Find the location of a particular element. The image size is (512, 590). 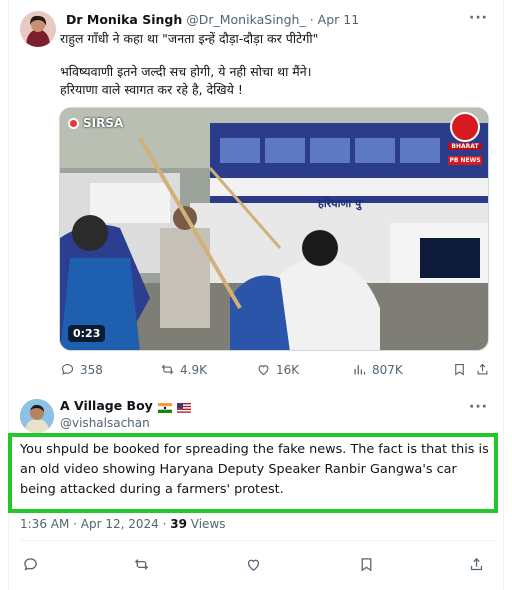

reply-repost-button is located at coordinates (141, 566).